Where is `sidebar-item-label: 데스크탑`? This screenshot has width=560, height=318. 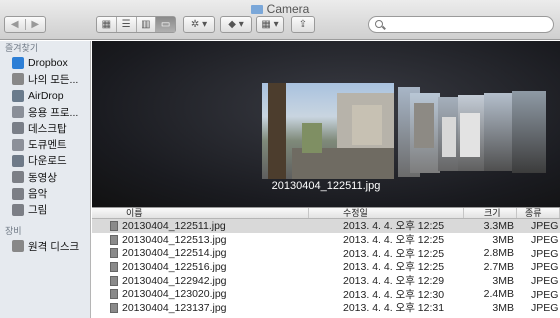 sidebar-item-label: 데스크탑 is located at coordinates (47, 128).